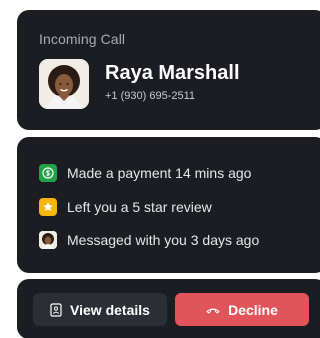 This screenshot has width=320, height=338. I want to click on view-details-label: View details, so click(110, 309).